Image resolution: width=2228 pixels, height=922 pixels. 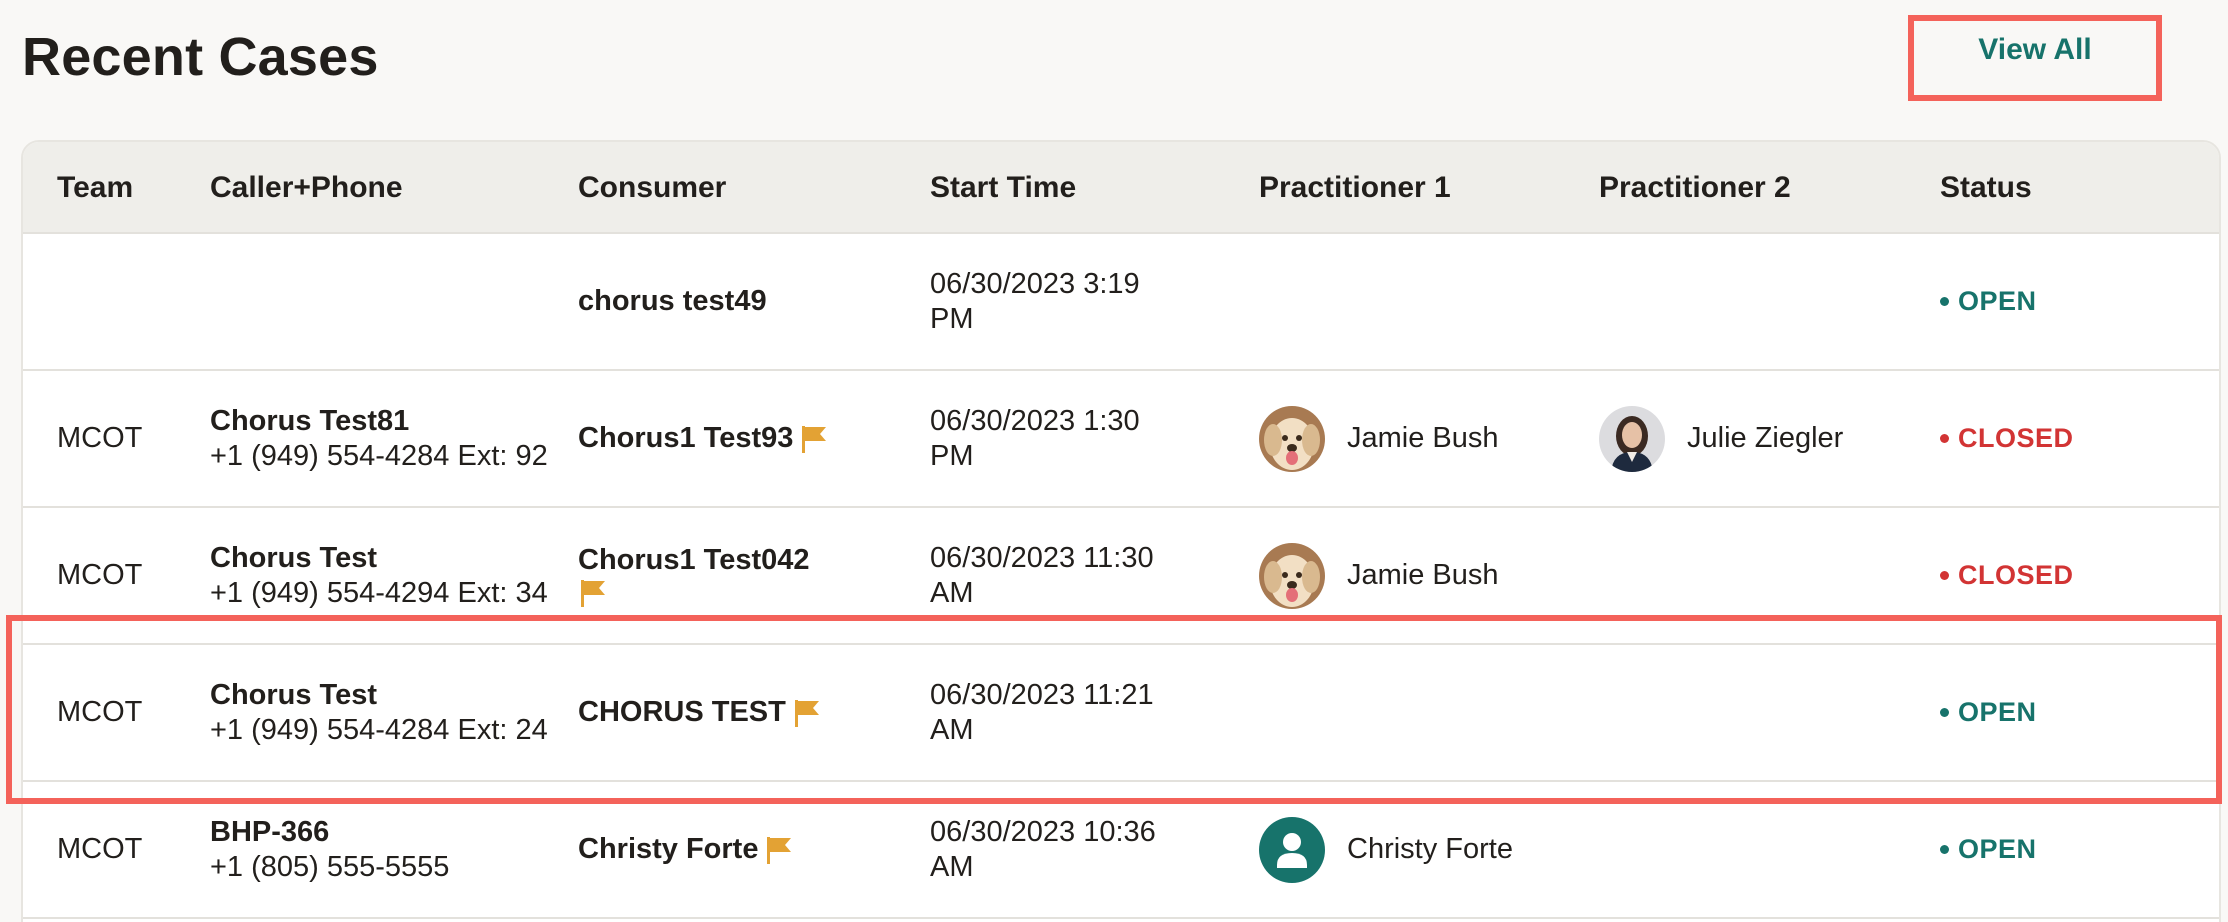 I want to click on cell-caller-phone: Chorus Test +1 (949) 554-4284 Ext: 24, so click(x=379, y=712).